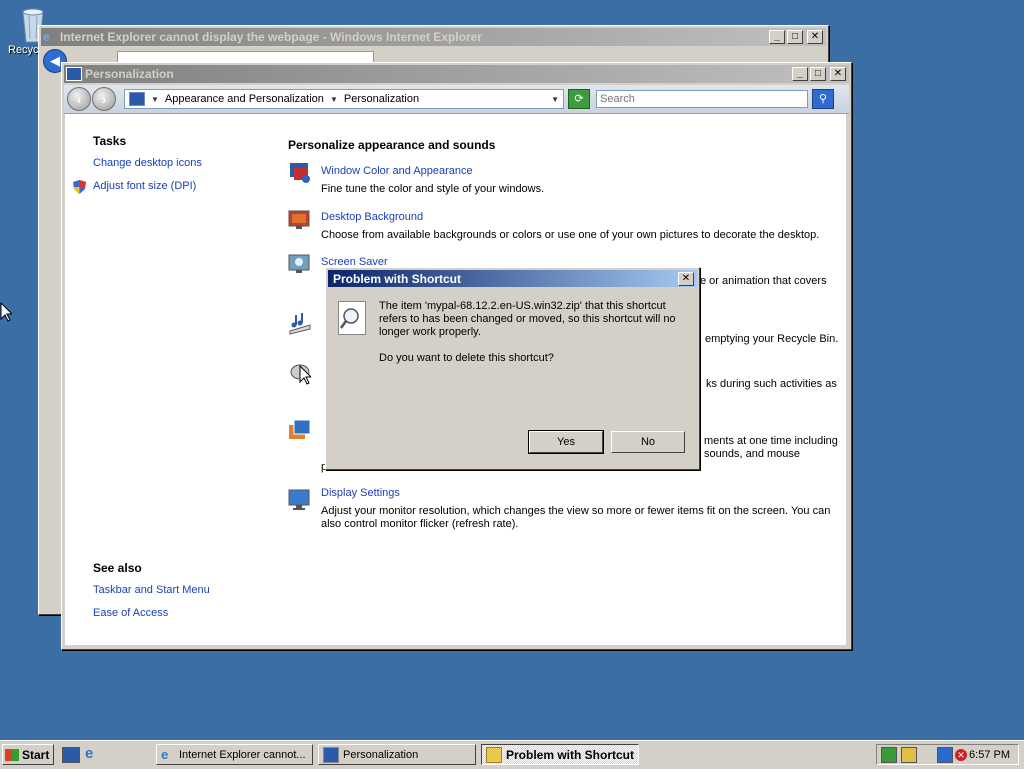 The width and height of the screenshot is (1024, 769). I want to click on ie-quicklaunch-icon: e, so click(93, 754).